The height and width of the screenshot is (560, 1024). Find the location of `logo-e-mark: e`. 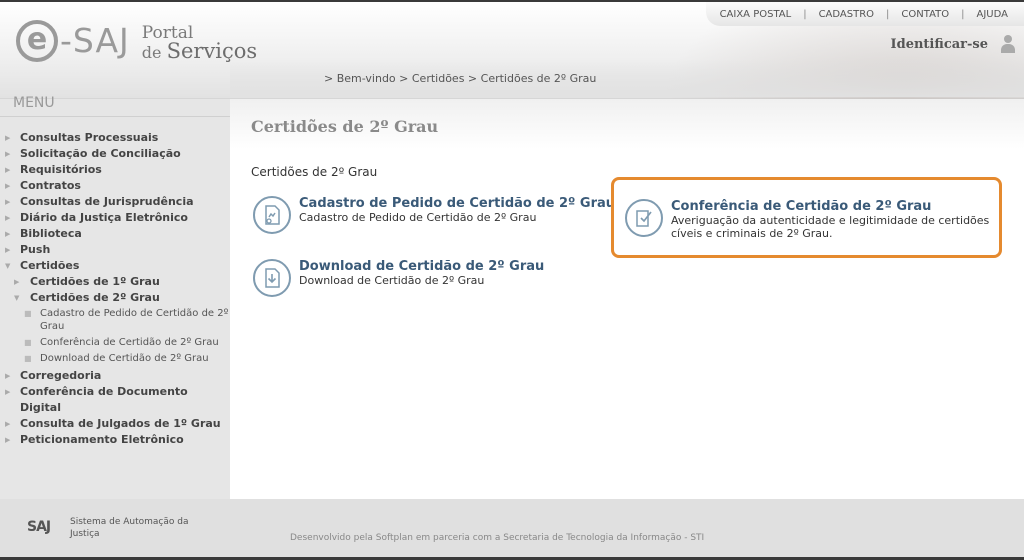

logo-e-mark: e is located at coordinates (37, 41).